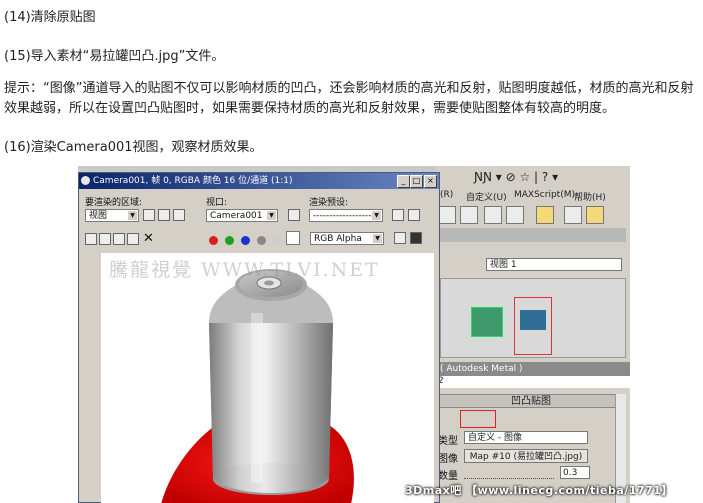  Describe the element at coordinates (448, 459) in the screenshot. I see `image-label: 图像` at that location.